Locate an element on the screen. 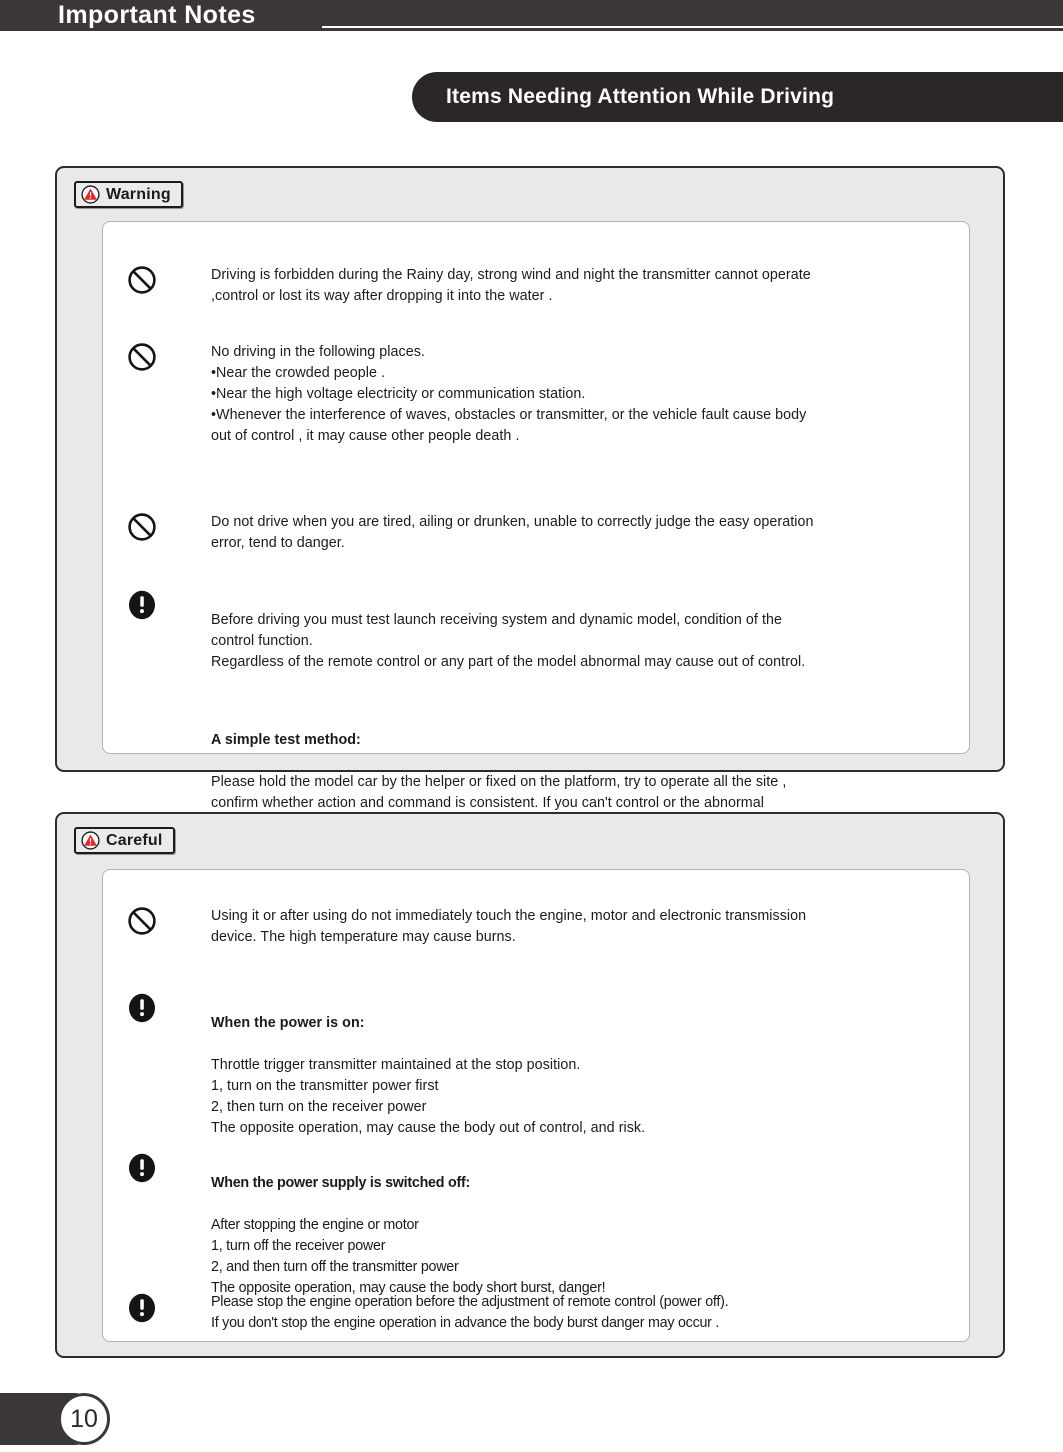  section-banner-title: Items Needing Attention While Driving is located at coordinates (640, 96).